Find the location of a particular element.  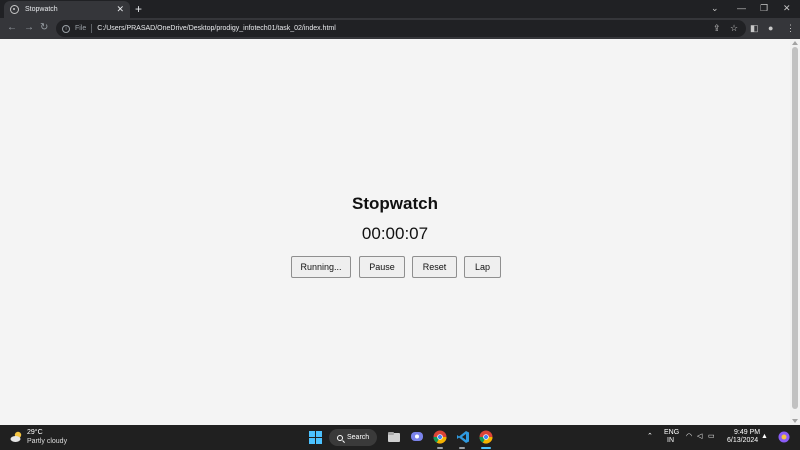

weather-condition: Partly cloudy is located at coordinates (47, 441).